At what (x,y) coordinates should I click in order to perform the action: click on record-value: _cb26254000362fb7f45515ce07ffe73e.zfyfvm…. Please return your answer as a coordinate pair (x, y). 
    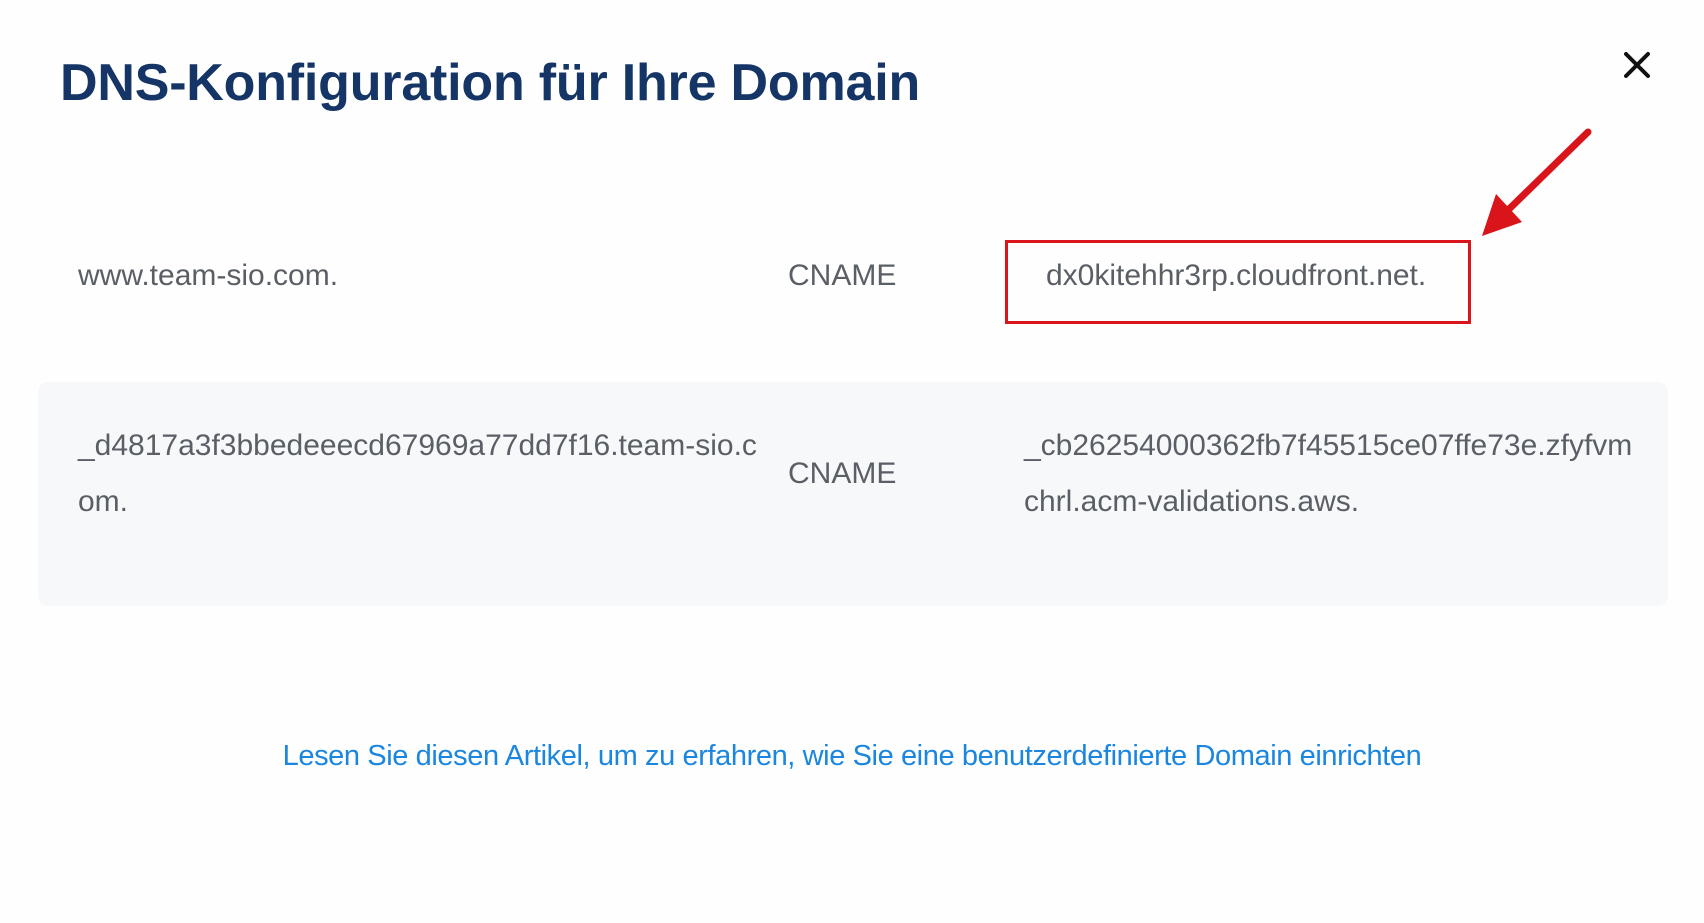
    Looking at the image, I should click on (1334, 474).